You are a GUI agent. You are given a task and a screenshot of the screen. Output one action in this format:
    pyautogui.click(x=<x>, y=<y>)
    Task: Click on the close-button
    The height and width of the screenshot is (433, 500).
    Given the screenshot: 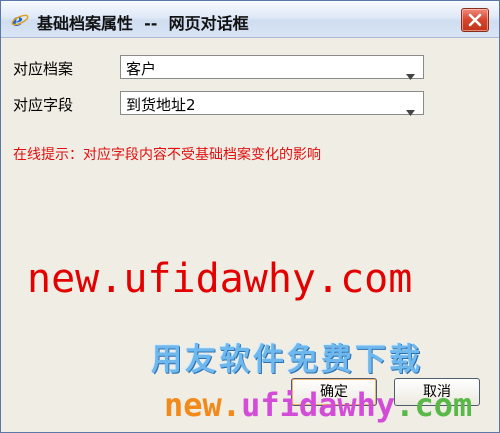 What is the action you would take?
    pyautogui.click(x=475, y=20)
    